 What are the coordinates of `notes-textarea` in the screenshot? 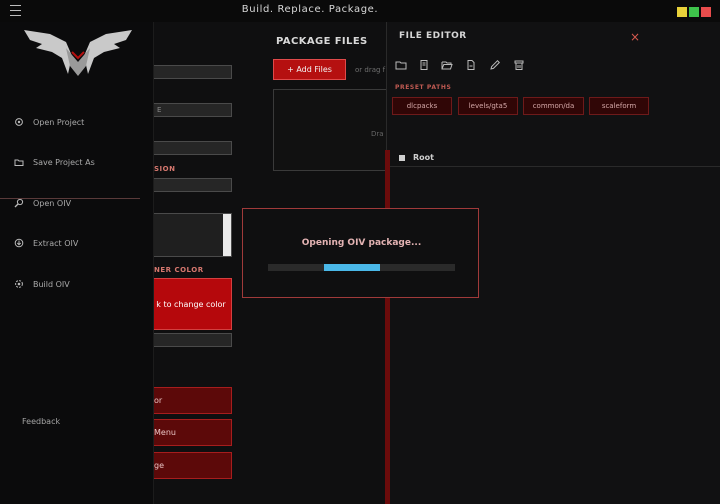 It's located at (191, 235).